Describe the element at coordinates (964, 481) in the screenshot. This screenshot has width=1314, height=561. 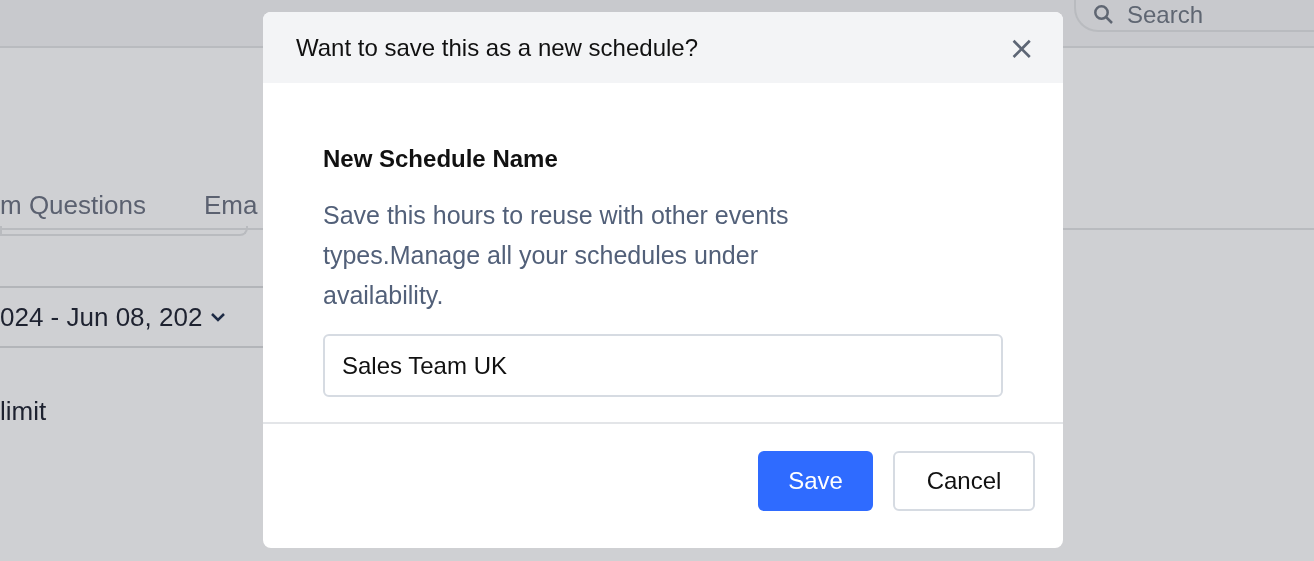
I see `cancel-button: Cancel` at that location.